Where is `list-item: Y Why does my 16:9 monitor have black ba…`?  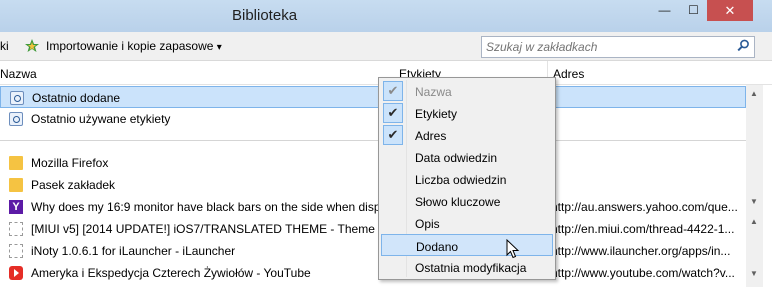 list-item: Y Why does my 16:9 monitor have black ba… is located at coordinates (373, 207).